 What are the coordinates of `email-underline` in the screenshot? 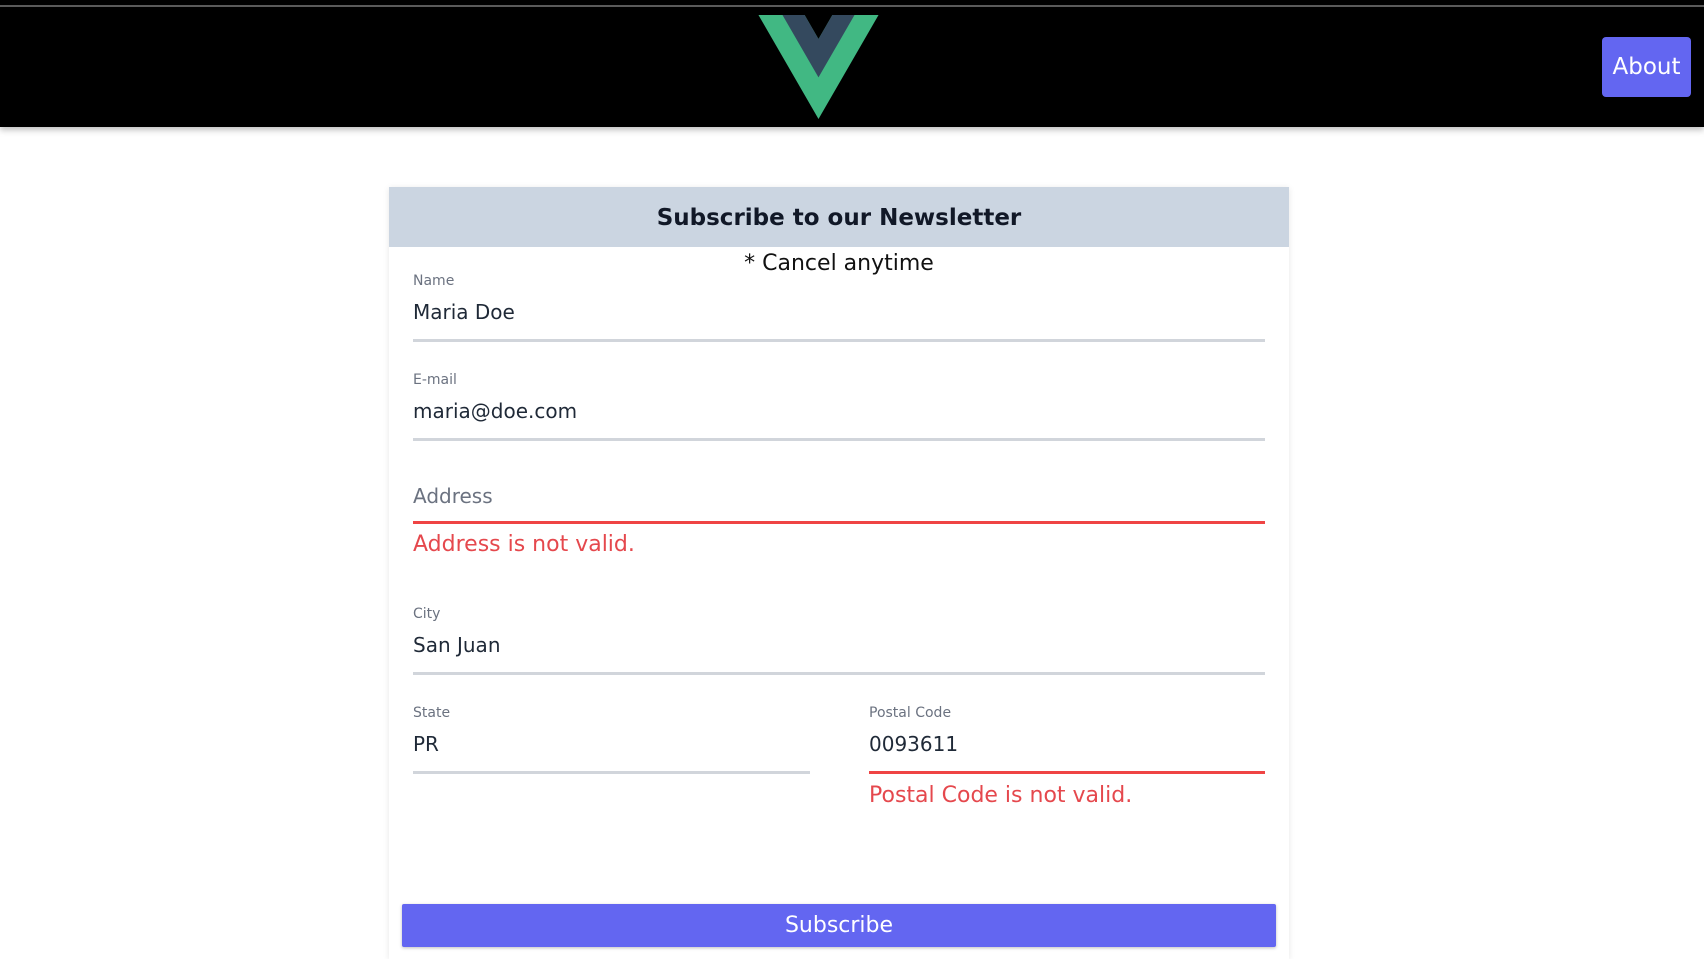 It's located at (839, 439).